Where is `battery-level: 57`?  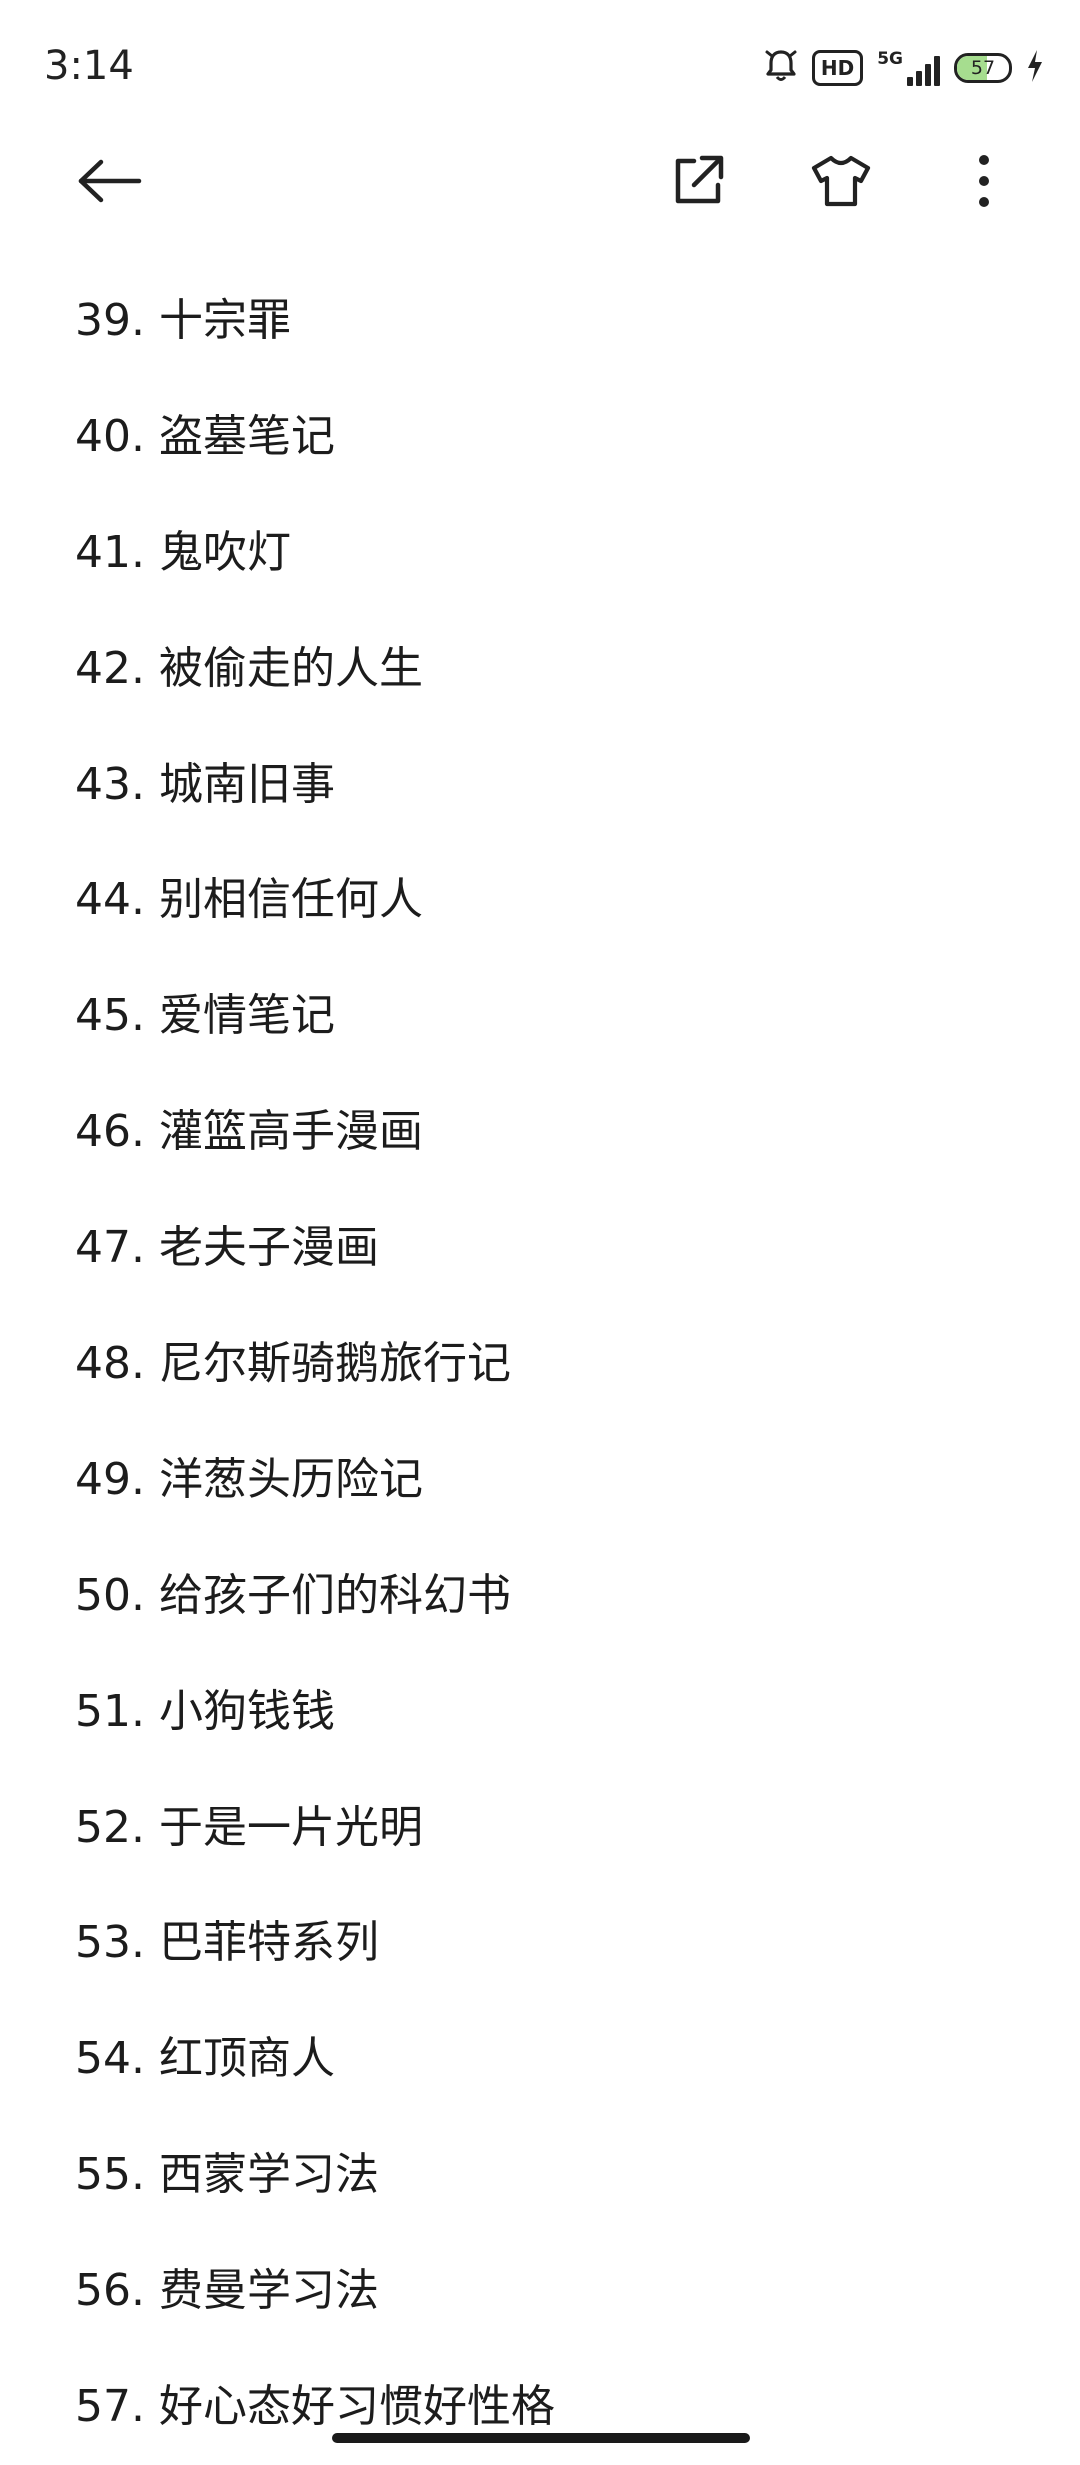
battery-level: 57 is located at coordinates (983, 67).